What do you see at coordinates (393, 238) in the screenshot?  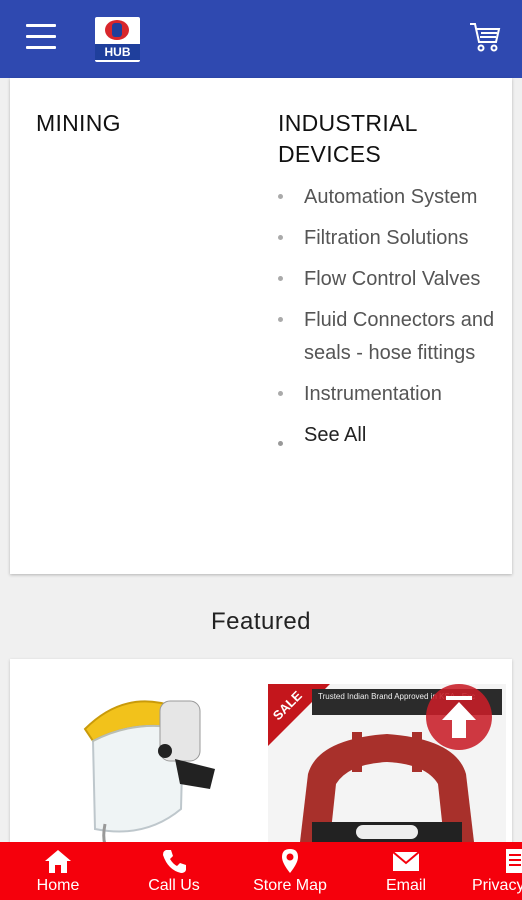 I see `subcategory-filtration-solutions: Filtration Solutions` at bounding box center [393, 238].